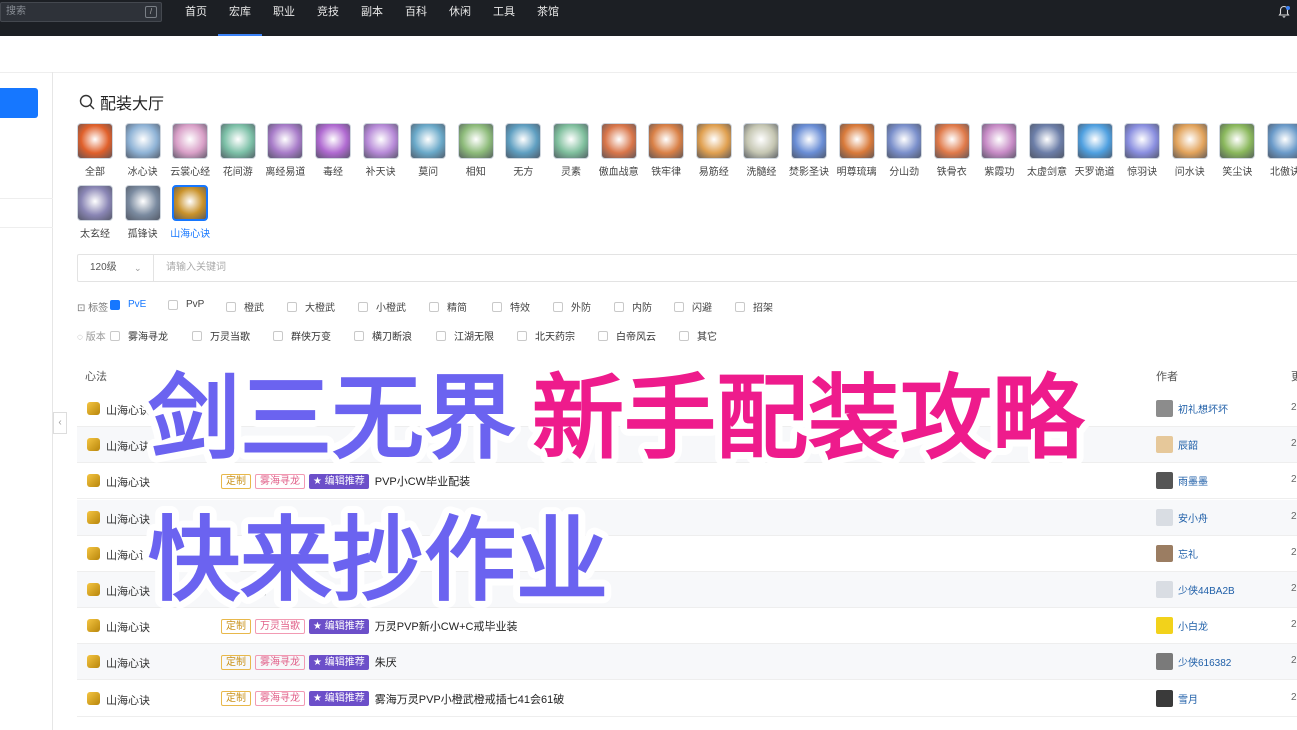 The image size is (1297, 730). Describe the element at coordinates (1281, 150) in the screenshot. I see `kungfu-option: 北傲诀` at that location.